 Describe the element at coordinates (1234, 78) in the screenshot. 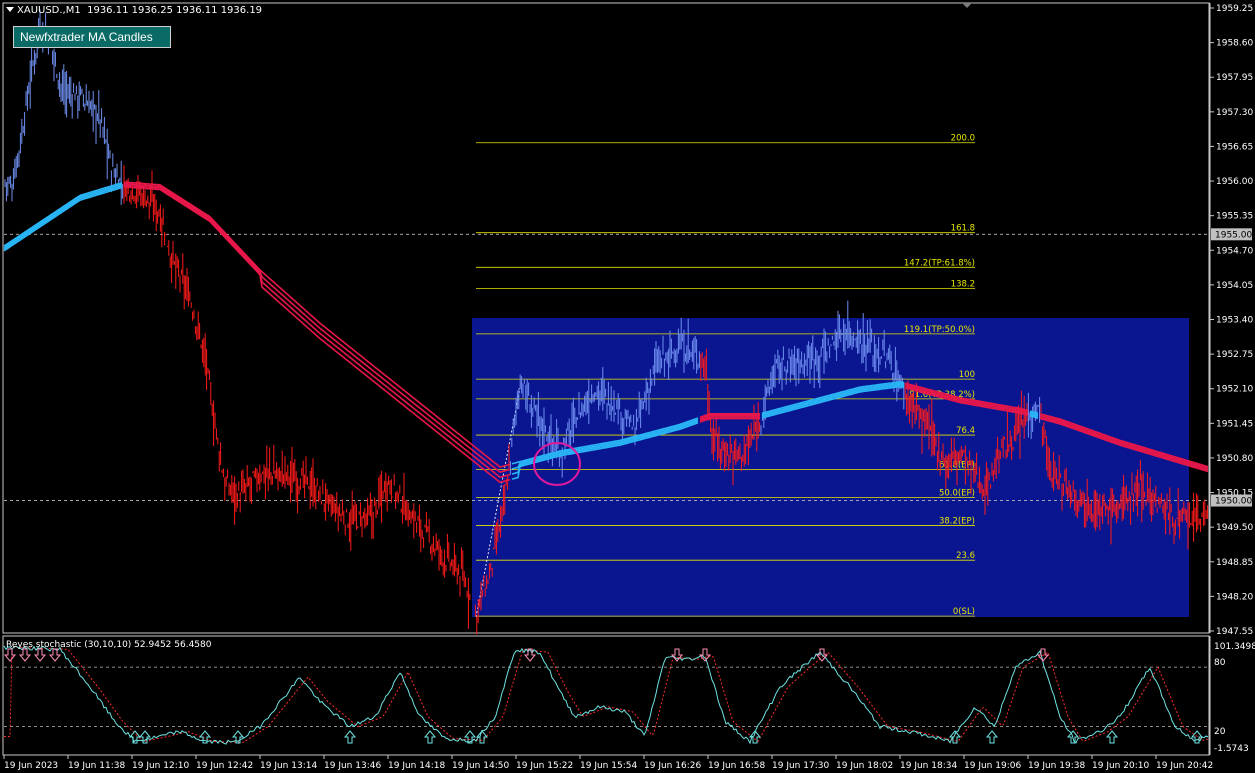

I see `price-tick-label: 1957.95` at that location.